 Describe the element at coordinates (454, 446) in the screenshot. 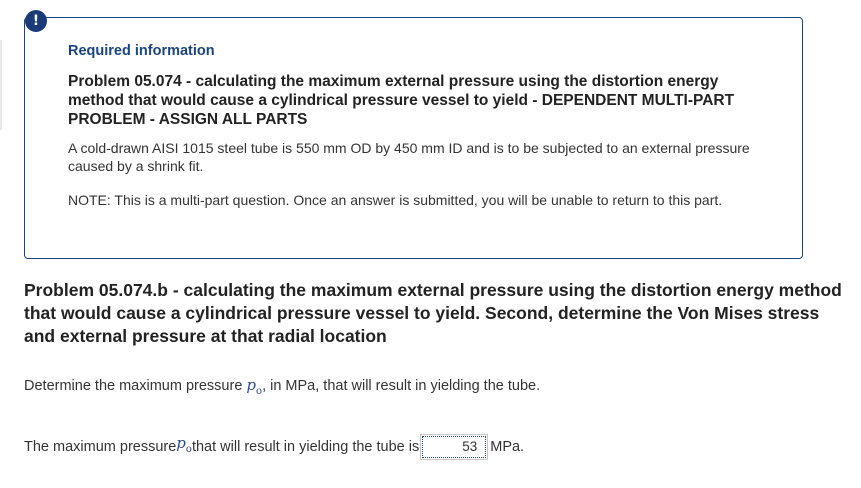

I see `answer-input` at that location.